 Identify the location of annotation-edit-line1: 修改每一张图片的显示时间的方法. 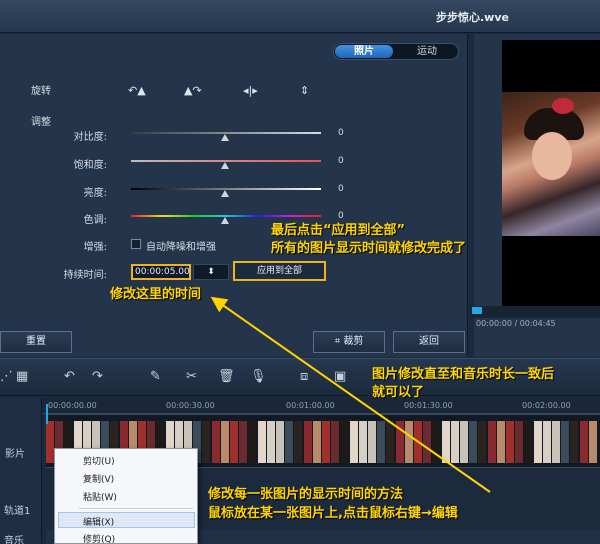
(306, 494).